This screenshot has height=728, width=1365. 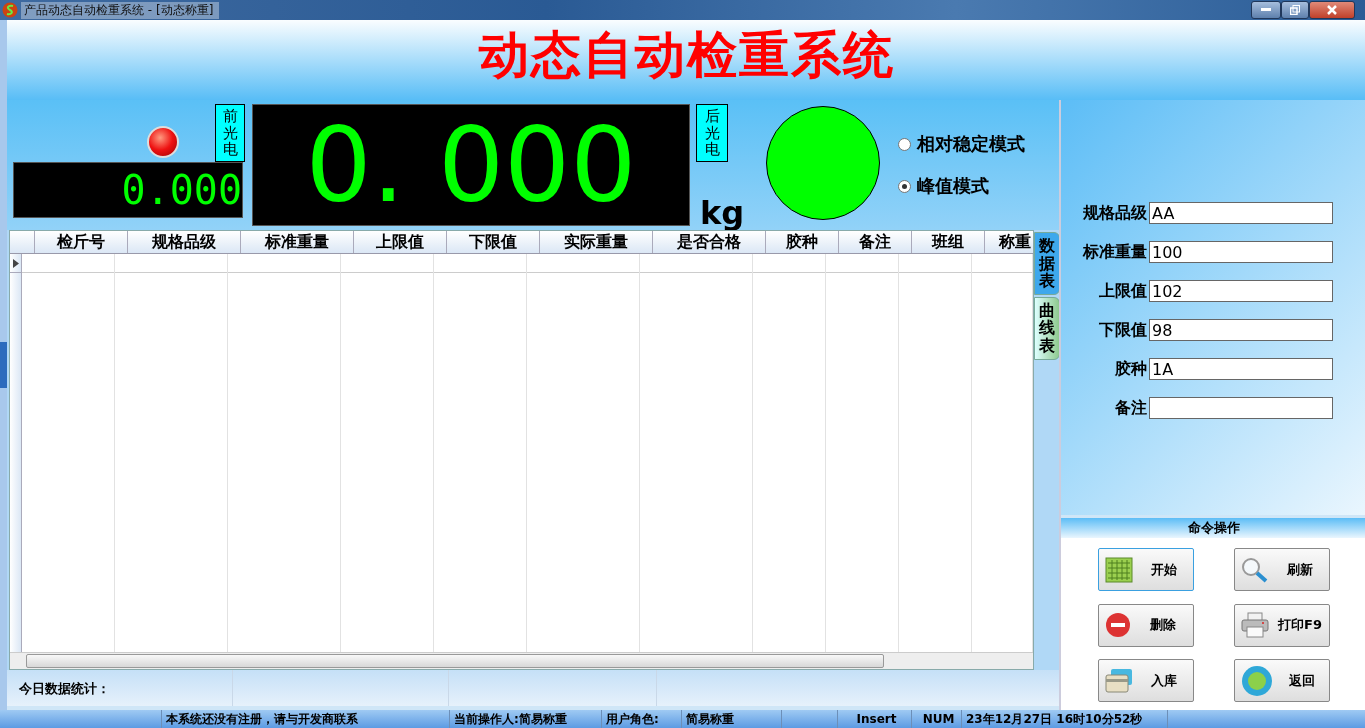 What do you see at coordinates (1119, 569) in the screenshot?
I see `grid-icon` at bounding box center [1119, 569].